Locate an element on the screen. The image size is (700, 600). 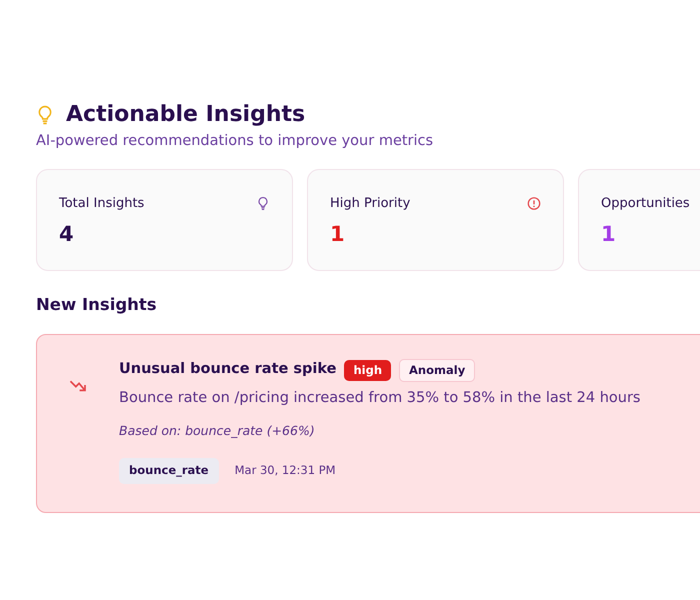
alert-icon is located at coordinates (534, 203).